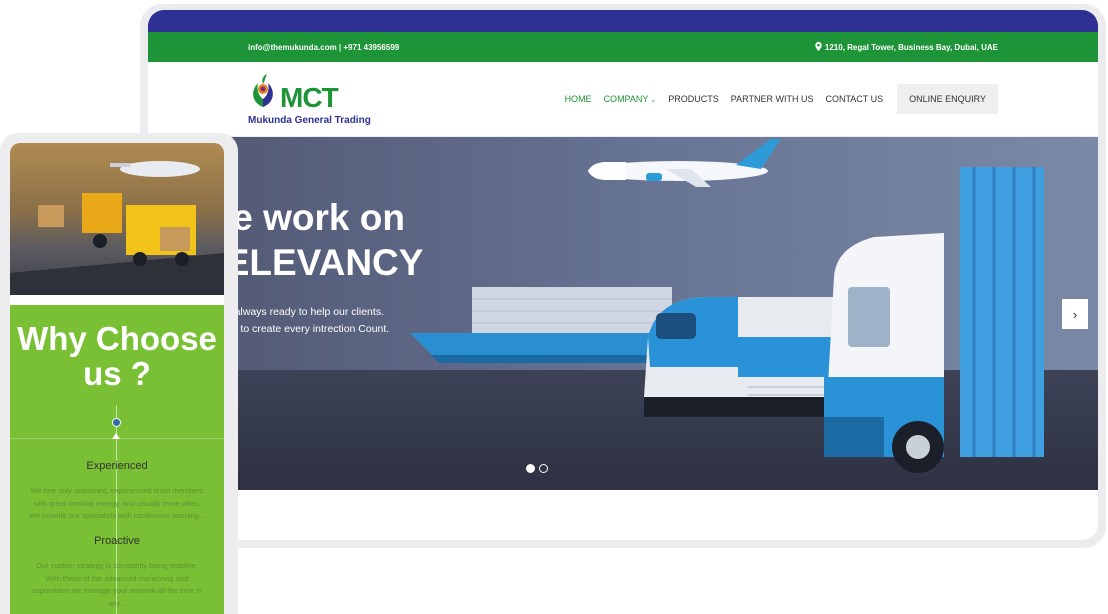  What do you see at coordinates (263, 92) in the screenshot?
I see `peacock-feather-icon` at bounding box center [263, 92].